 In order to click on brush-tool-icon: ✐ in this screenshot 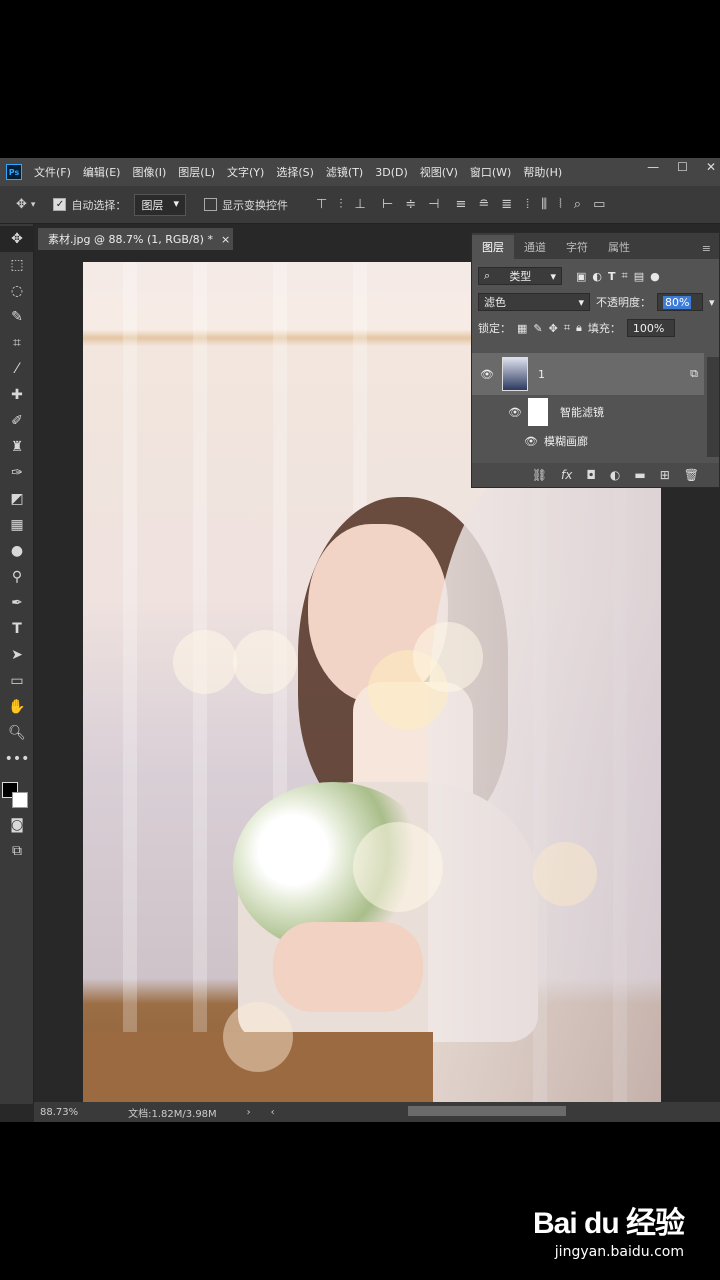, I will do `click(17, 421)`.